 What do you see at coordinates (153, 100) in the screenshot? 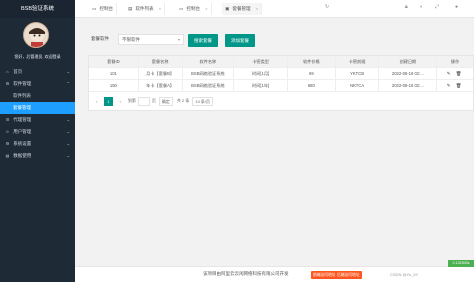
I see `page-unit: 页` at bounding box center [153, 100].